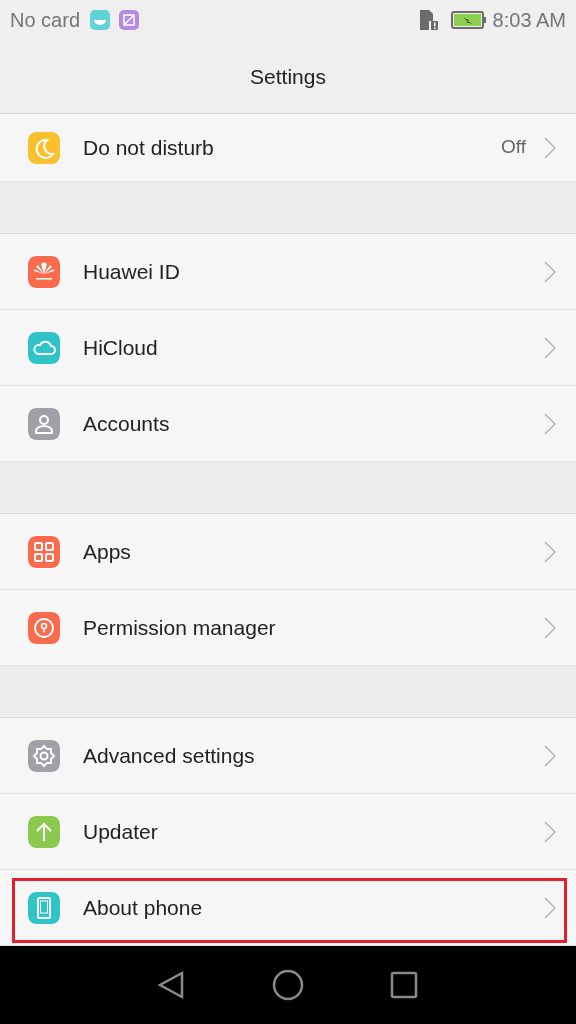 The image size is (576, 1024). Describe the element at coordinates (513, 147) in the screenshot. I see `item-value: Off` at that location.